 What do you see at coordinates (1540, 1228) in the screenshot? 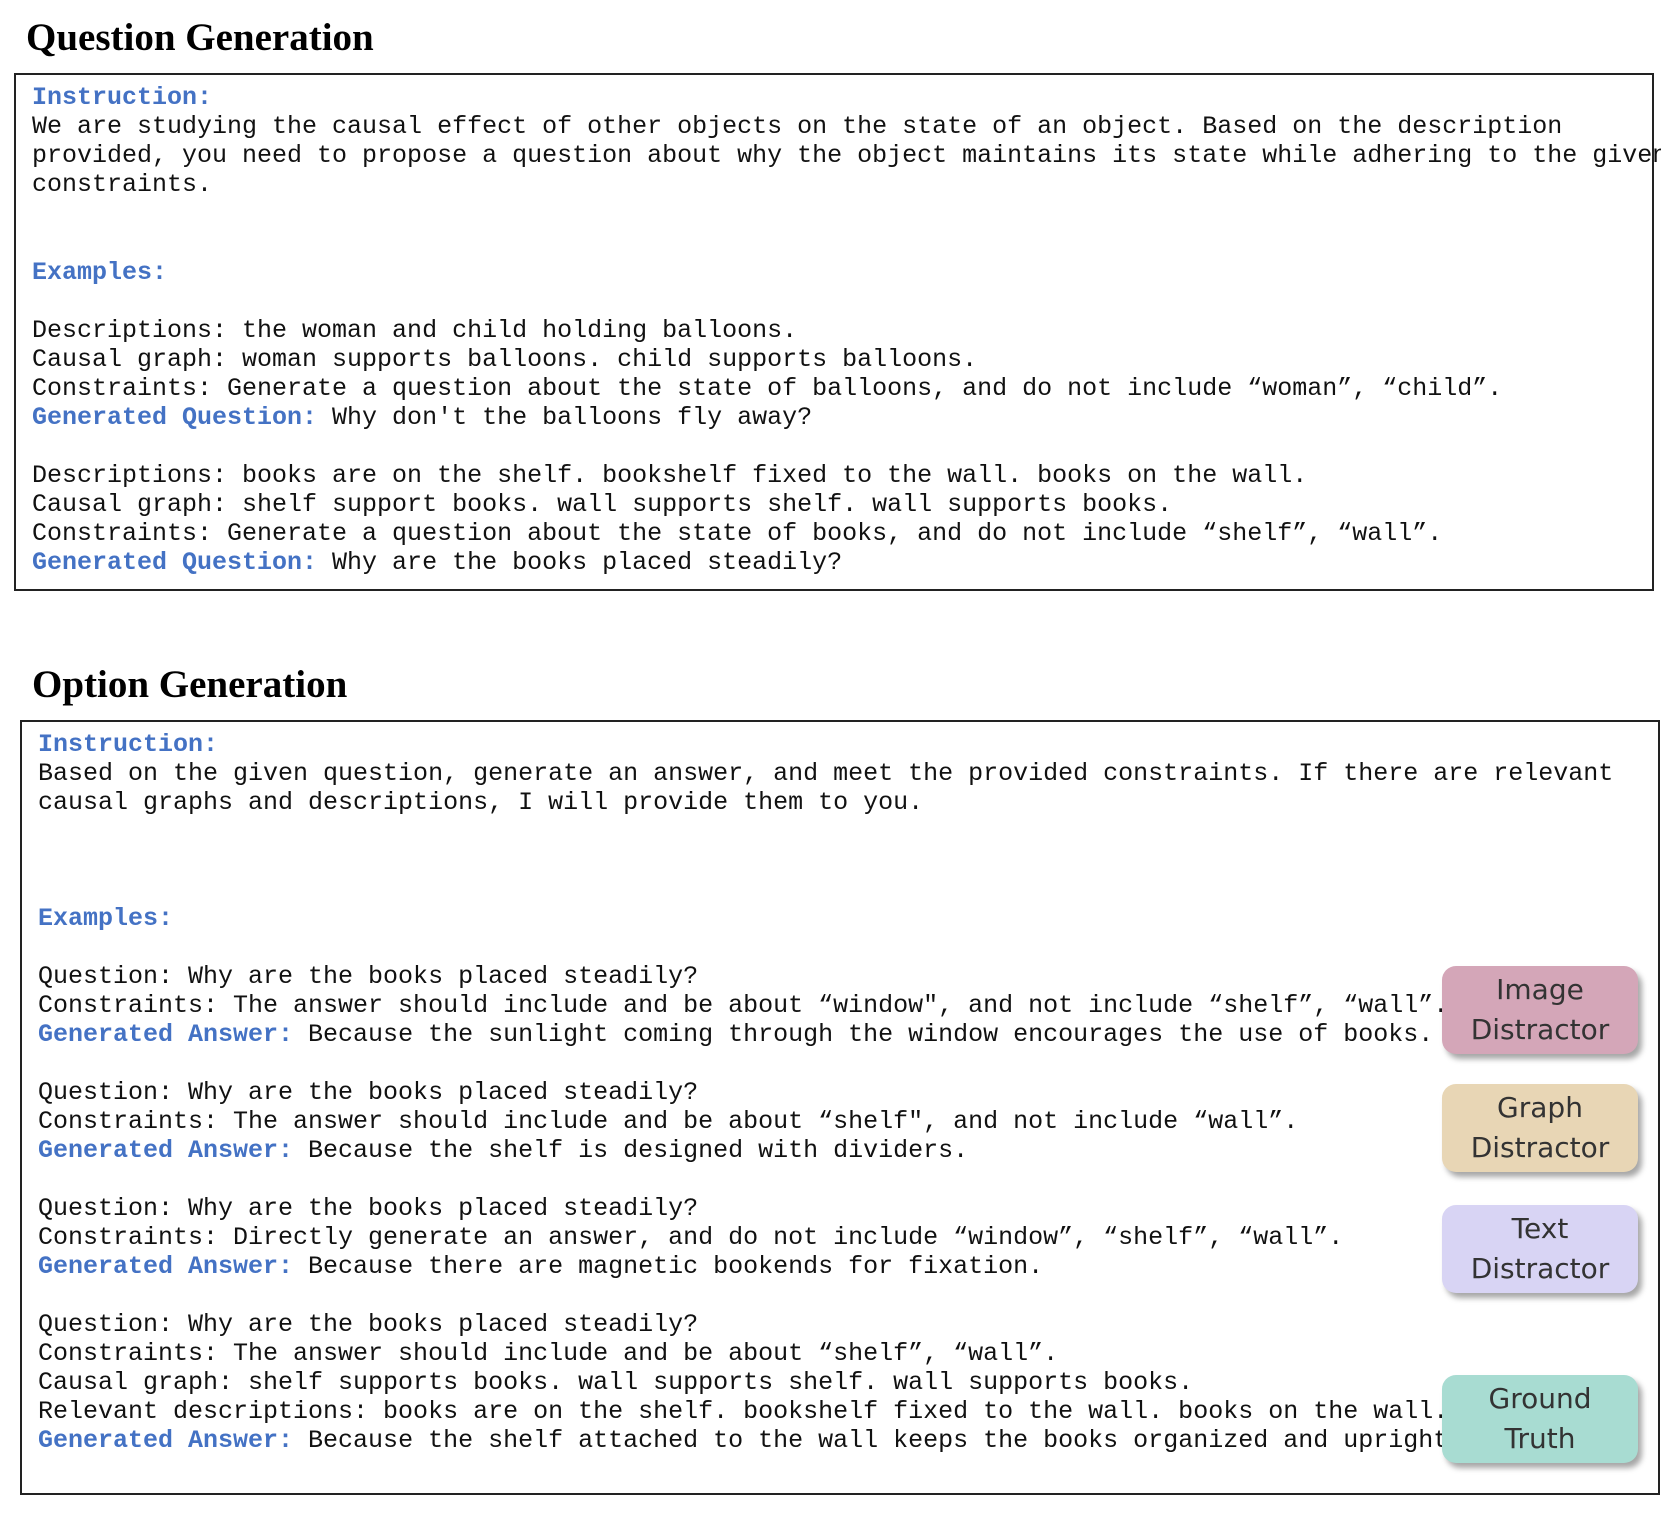
I see `tag-label-line1: Text` at bounding box center [1540, 1228].